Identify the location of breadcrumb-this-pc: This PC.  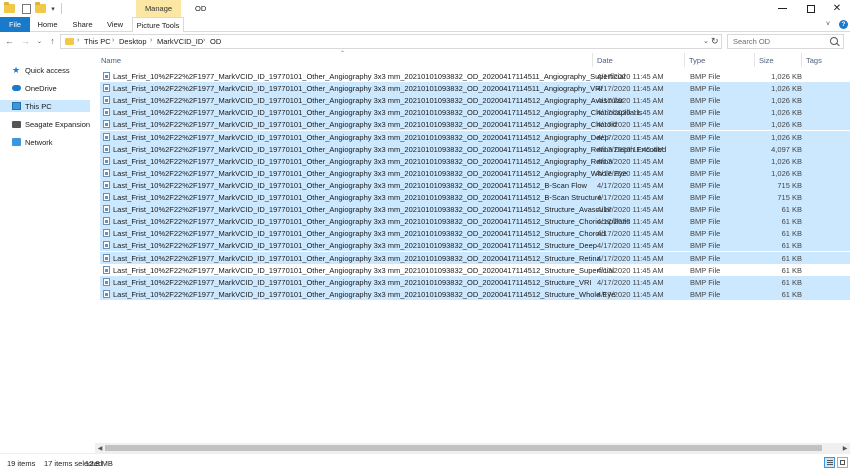
(97, 41).